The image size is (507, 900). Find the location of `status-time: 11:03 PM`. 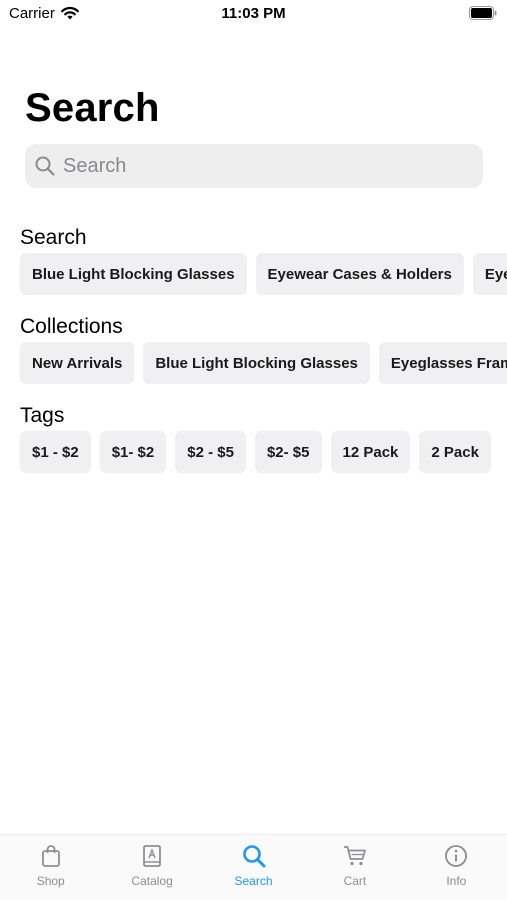

status-time: 11:03 PM is located at coordinates (253, 13).